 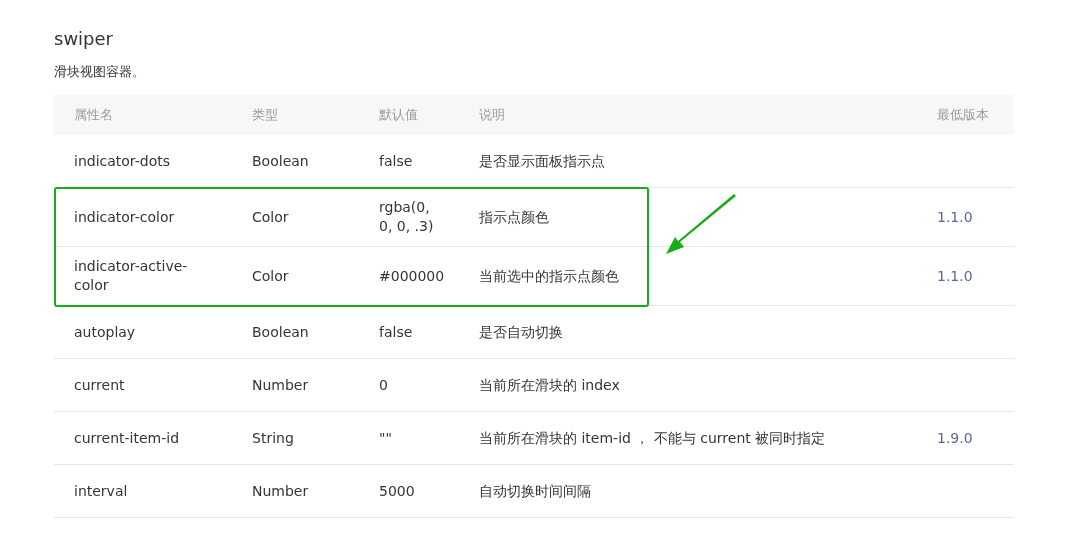 I want to click on table-cell-text: 是否自动切换, so click(x=521, y=332).